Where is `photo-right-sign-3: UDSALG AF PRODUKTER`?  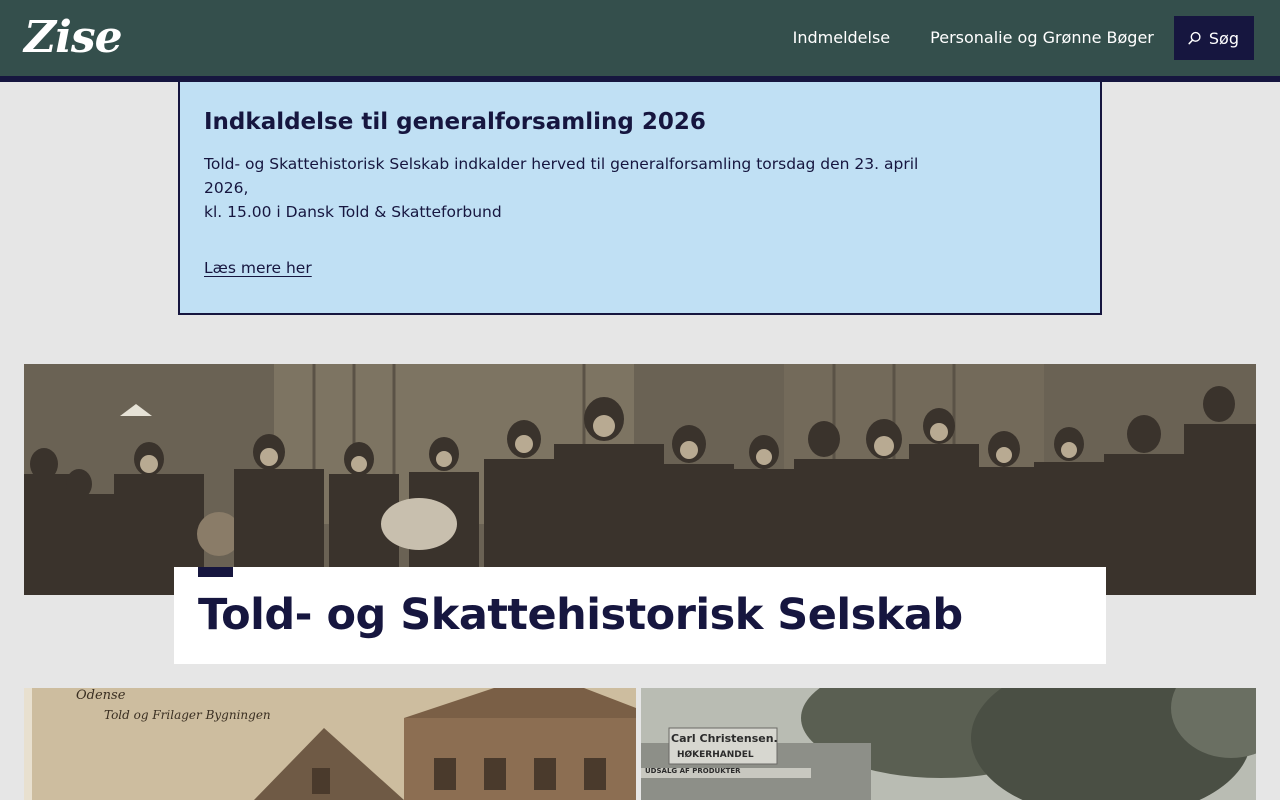 photo-right-sign-3: UDSALG AF PRODUKTER is located at coordinates (693, 771).